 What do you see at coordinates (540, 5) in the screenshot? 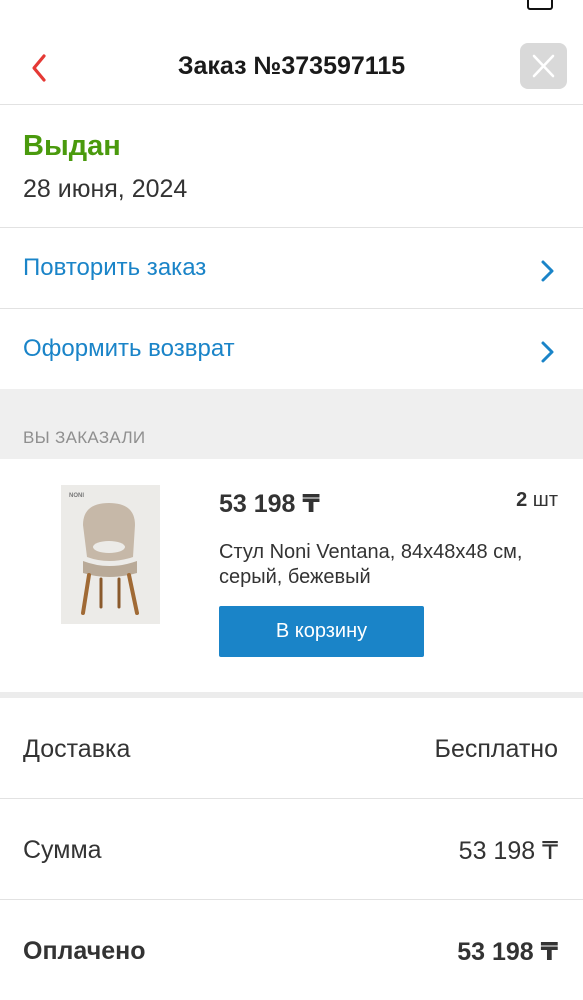
I see `battery-icon` at bounding box center [540, 5].